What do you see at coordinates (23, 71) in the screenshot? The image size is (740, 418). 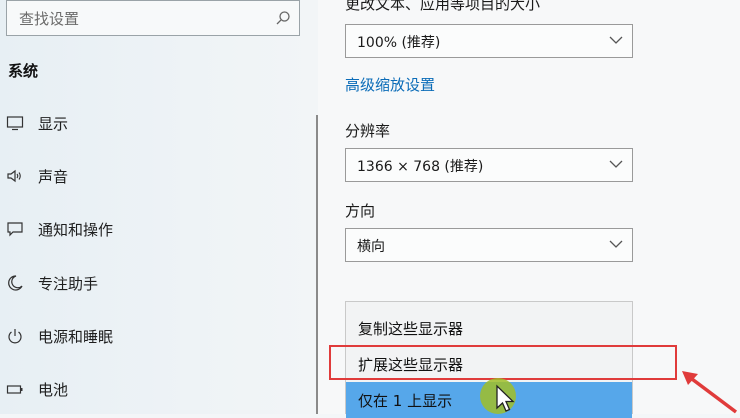 I see `section-title: 系统` at bounding box center [23, 71].